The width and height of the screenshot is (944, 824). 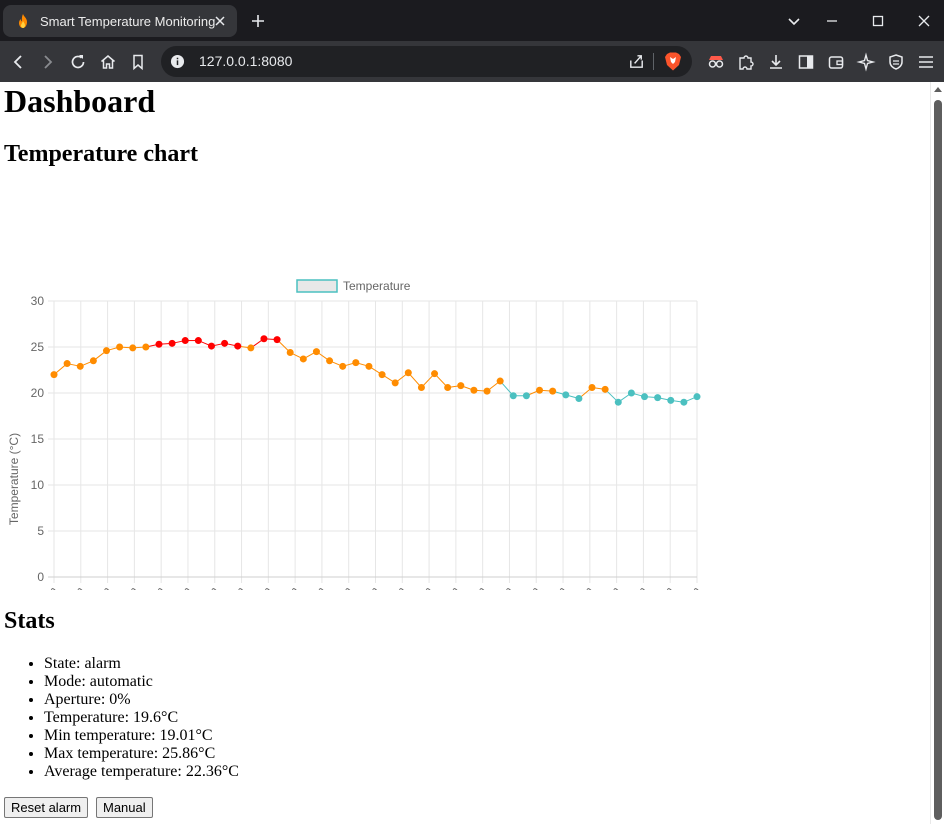 What do you see at coordinates (120, 21) in the screenshot?
I see `browser-tab: Smart Temperature Monitoring` at bounding box center [120, 21].